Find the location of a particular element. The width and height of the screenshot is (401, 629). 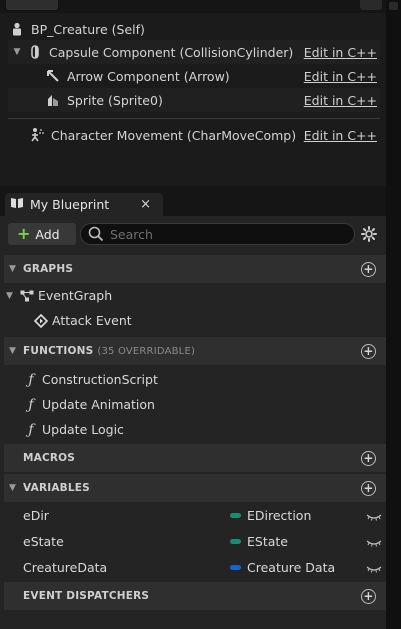

section-functions-title: FUNCTIONS is located at coordinates (58, 351).